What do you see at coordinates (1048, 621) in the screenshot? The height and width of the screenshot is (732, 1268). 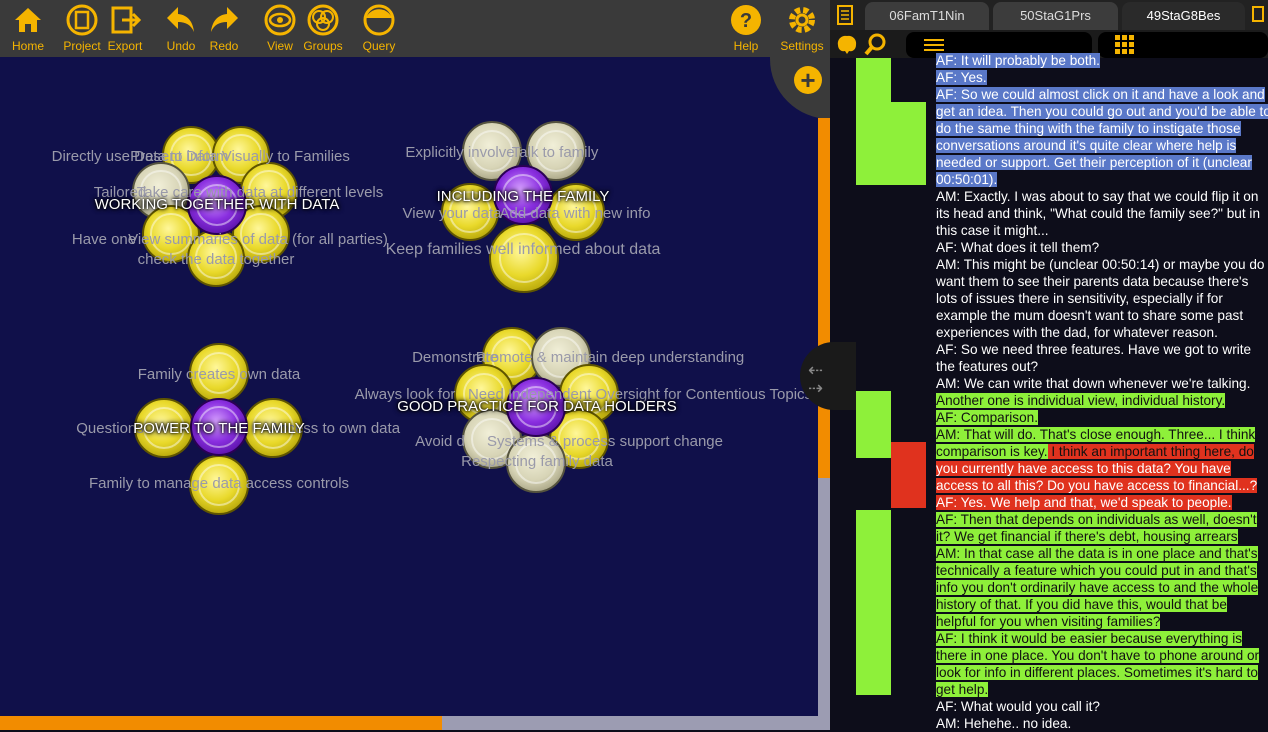 I see `transcript-line: helpful for you when visiting families?` at bounding box center [1048, 621].